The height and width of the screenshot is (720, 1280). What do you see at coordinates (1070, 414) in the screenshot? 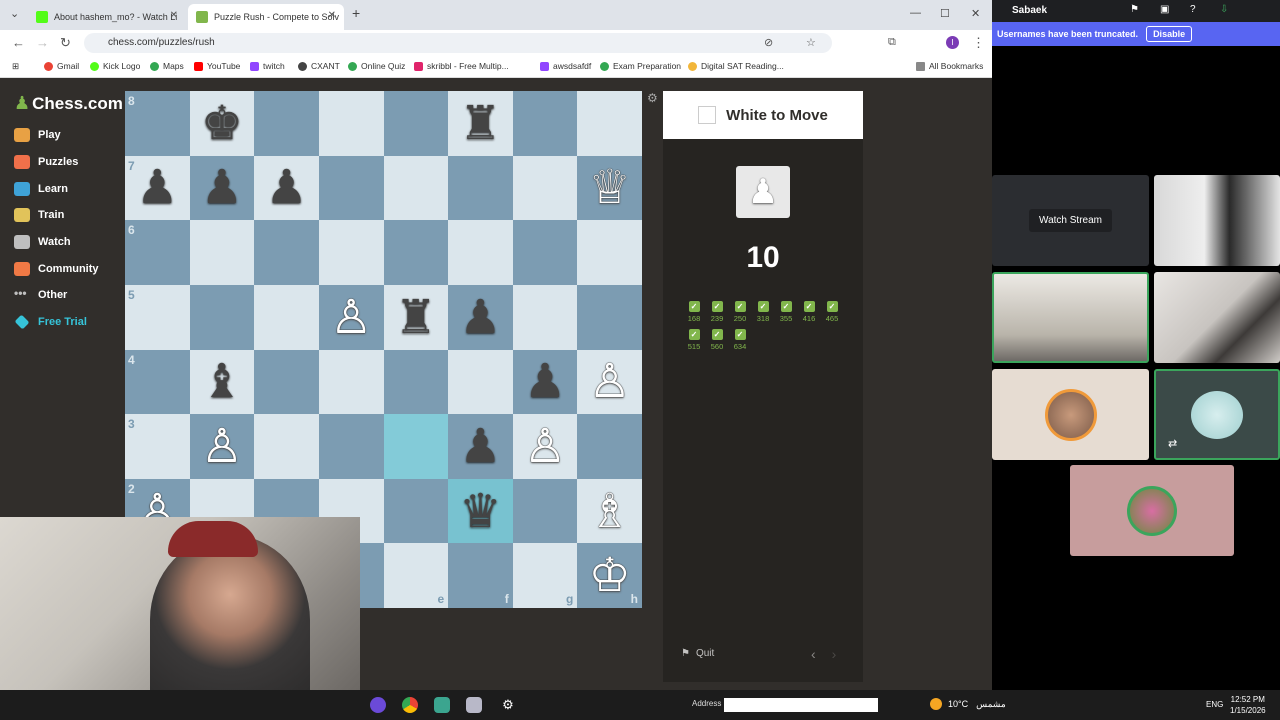
I see `participant-avatar-tile` at bounding box center [1070, 414].